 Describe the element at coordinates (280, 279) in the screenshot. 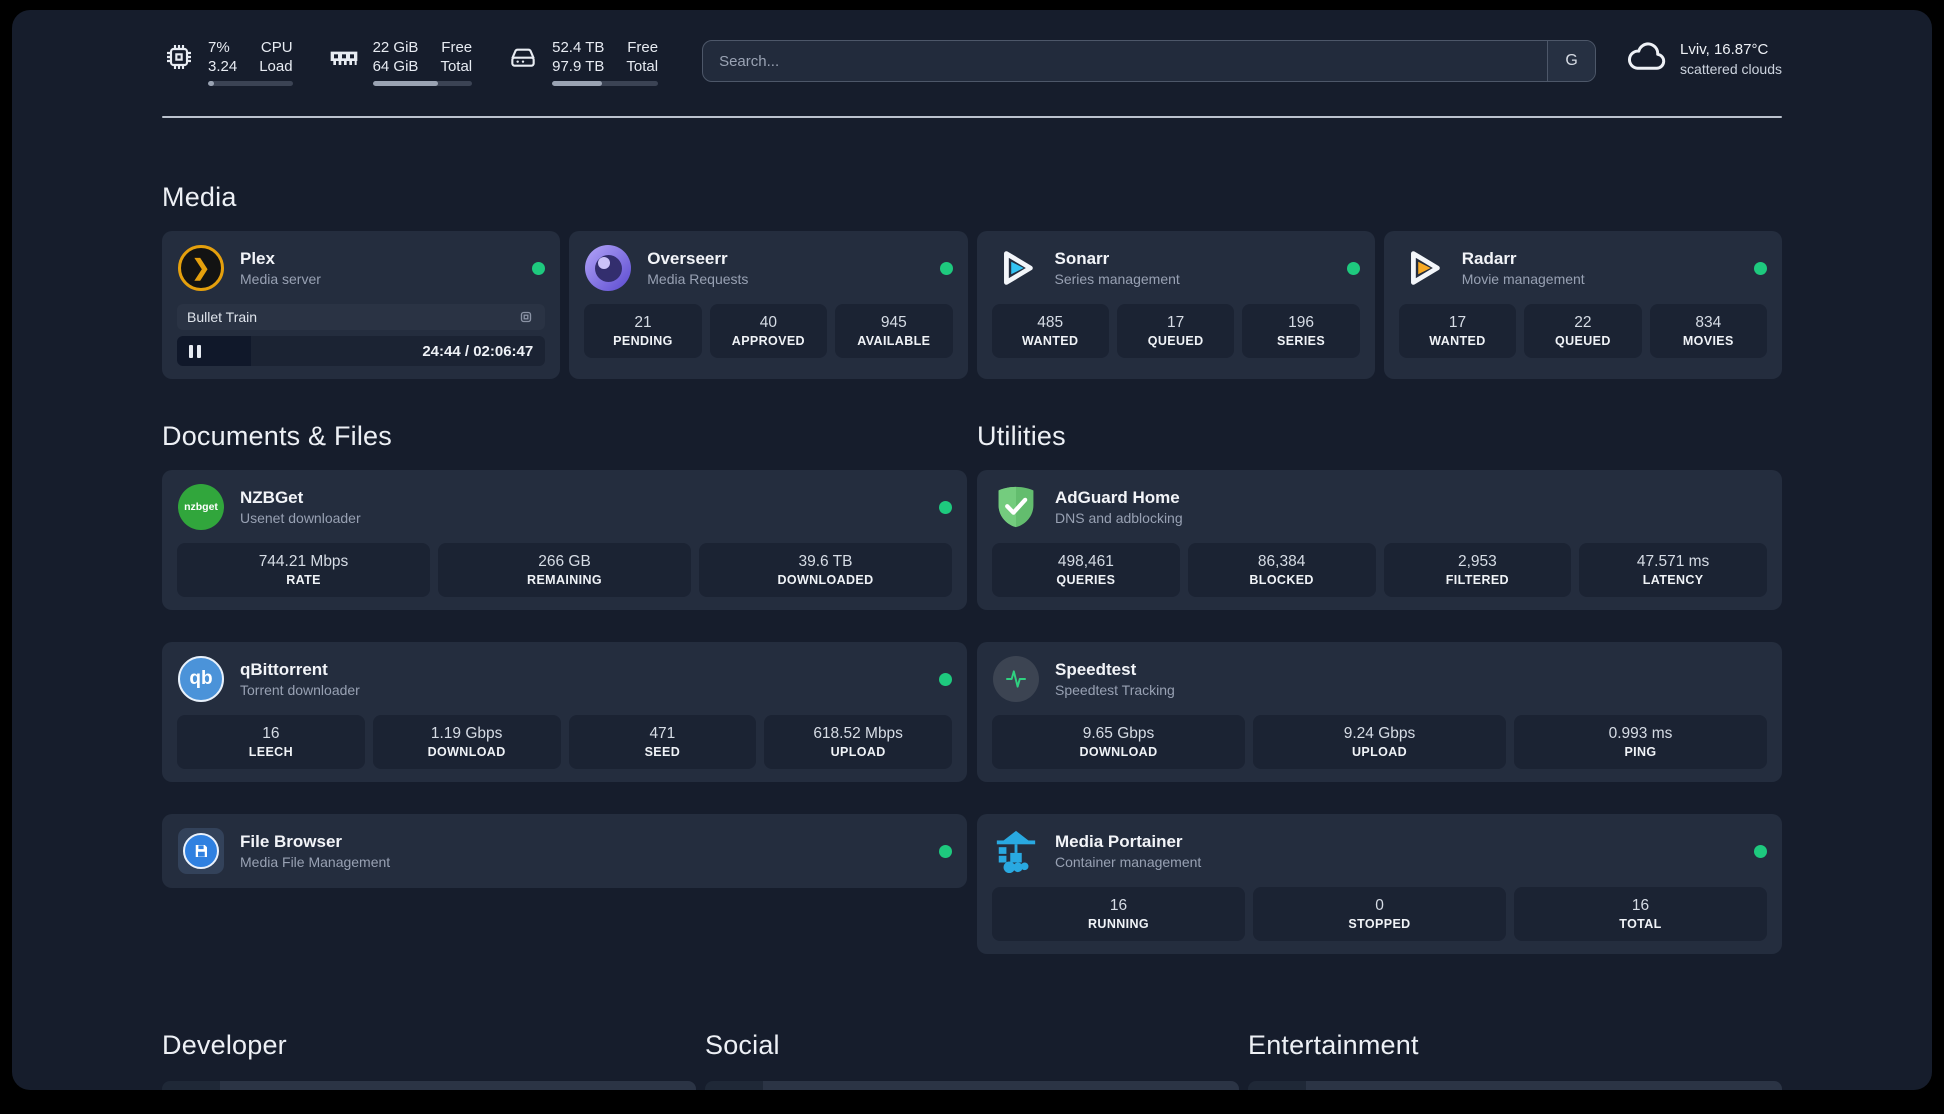

I see `service-description: Media server` at that location.